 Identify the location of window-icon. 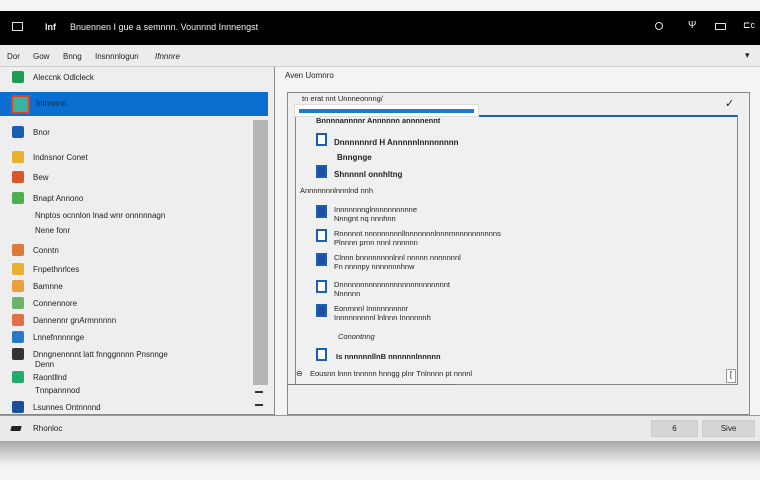
(17, 26).